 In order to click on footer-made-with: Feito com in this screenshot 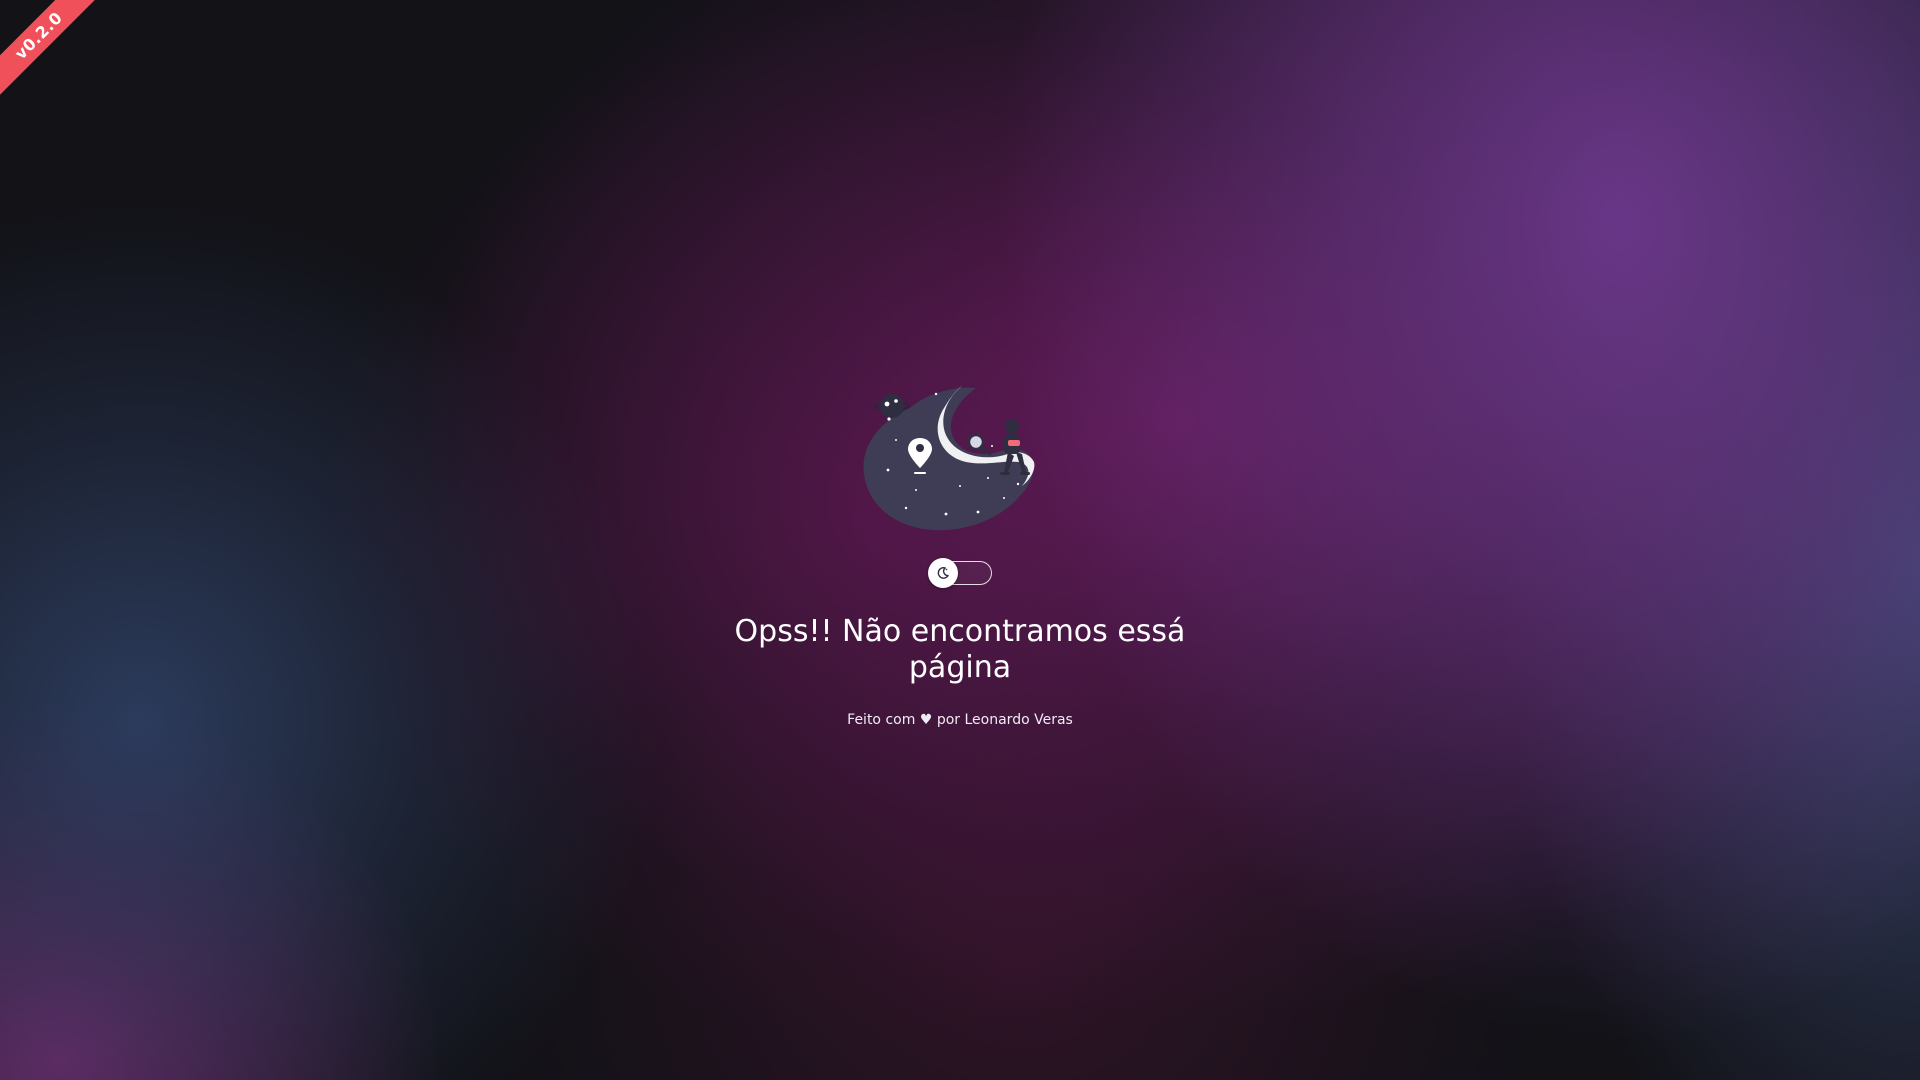, I will do `click(881, 720)`.